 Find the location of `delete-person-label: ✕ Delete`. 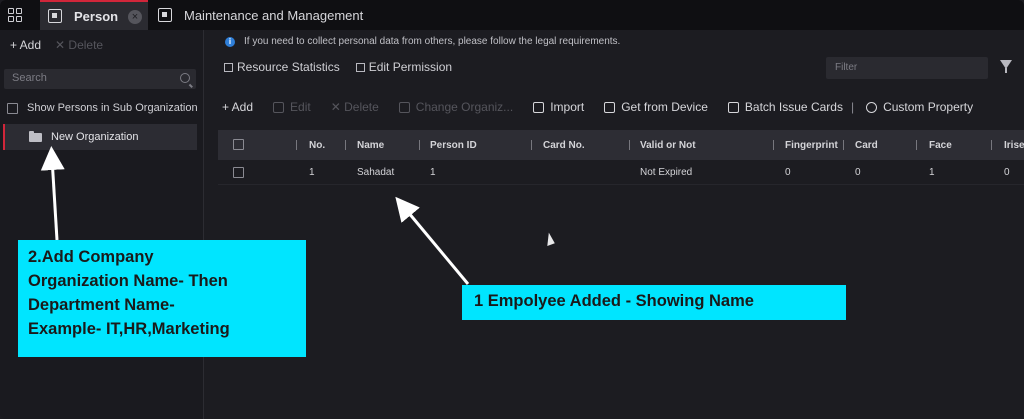

delete-person-label: ✕ Delete is located at coordinates (354, 107).